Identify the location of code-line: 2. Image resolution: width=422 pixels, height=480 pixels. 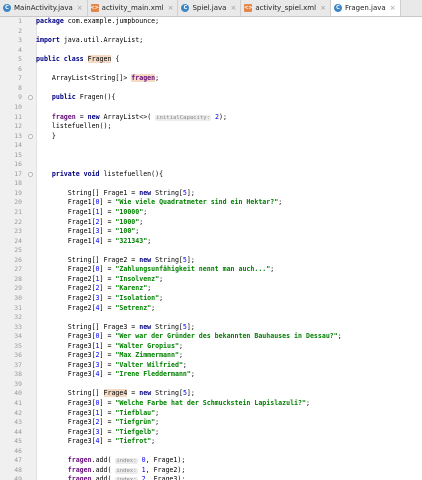
(211, 32).